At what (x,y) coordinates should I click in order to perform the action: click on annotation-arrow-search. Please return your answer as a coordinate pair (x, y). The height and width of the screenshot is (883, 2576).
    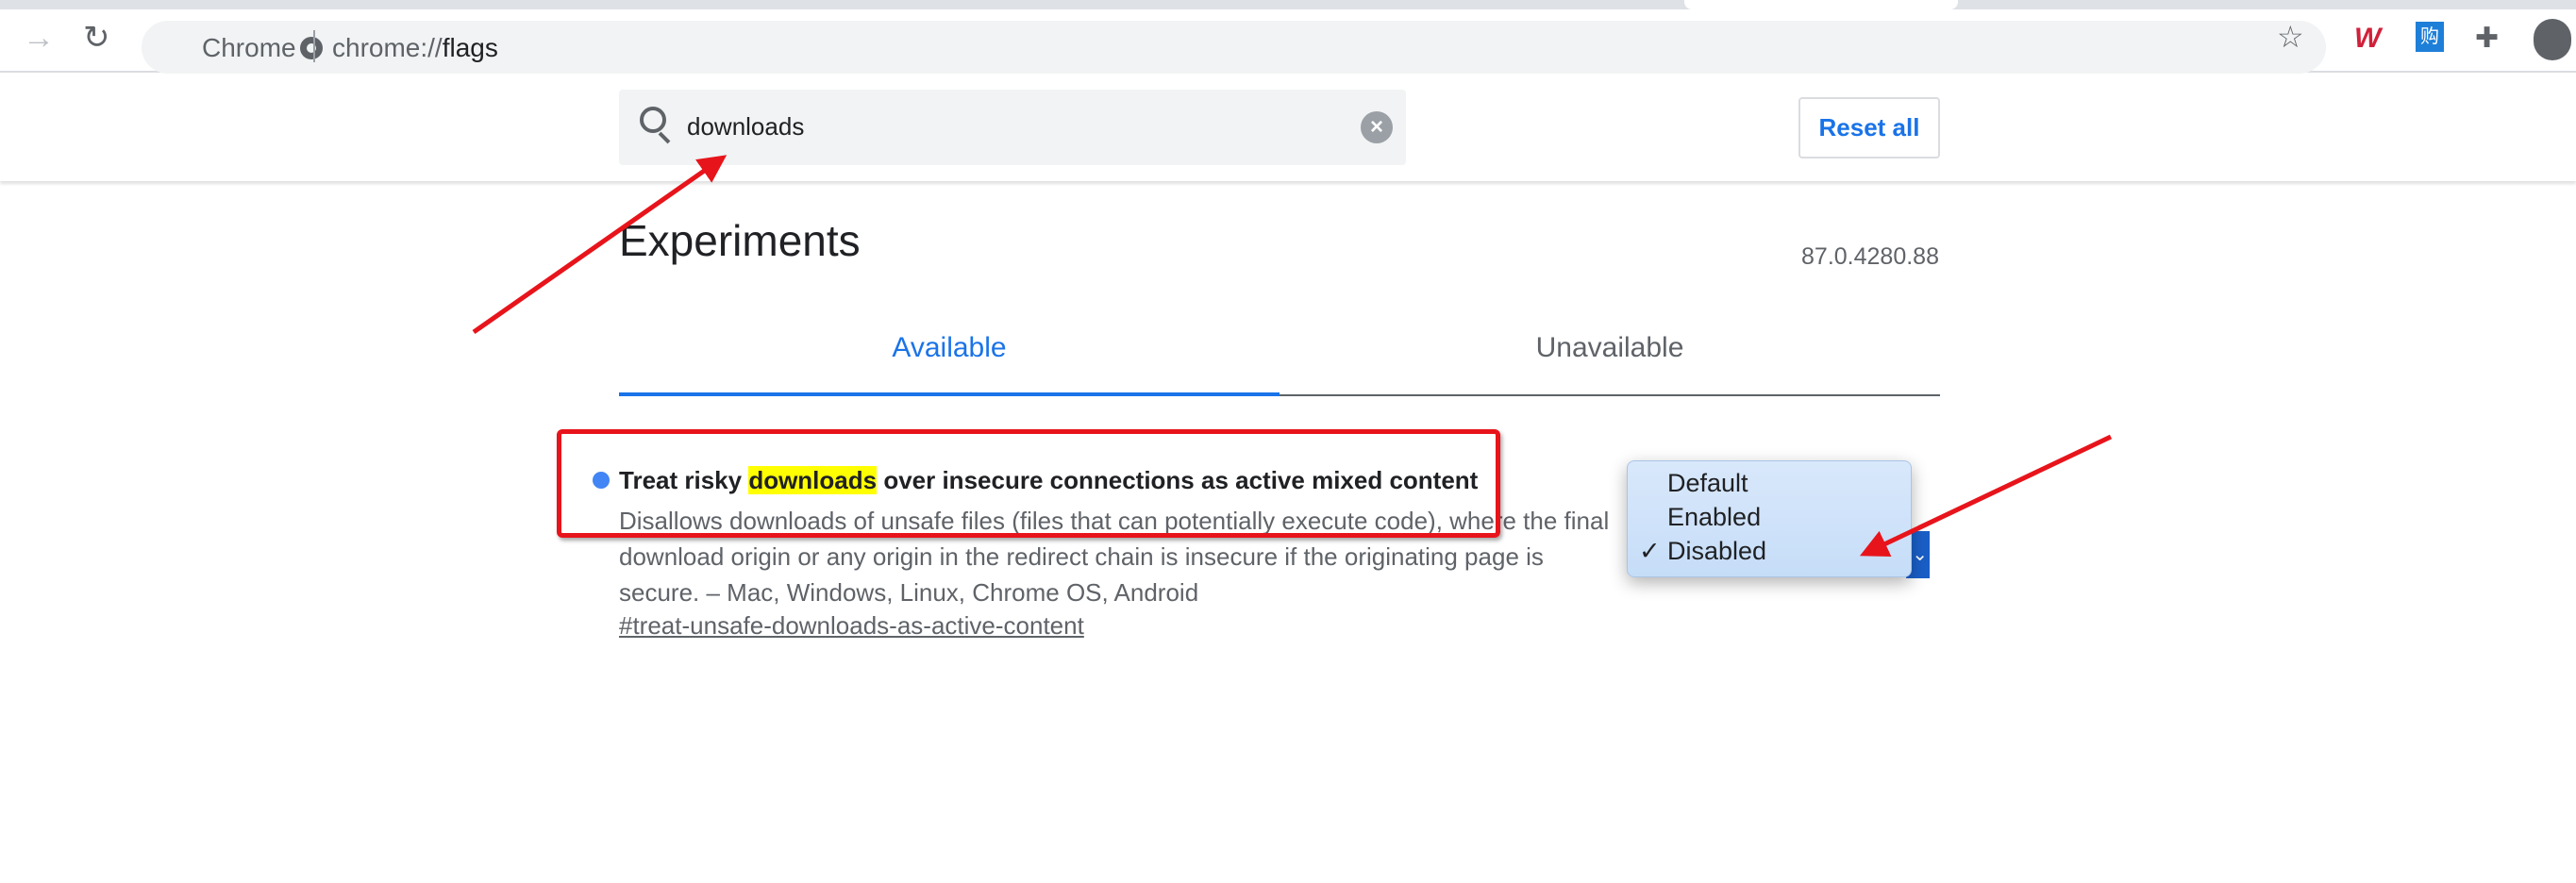
    Looking at the image, I should click on (600, 245).